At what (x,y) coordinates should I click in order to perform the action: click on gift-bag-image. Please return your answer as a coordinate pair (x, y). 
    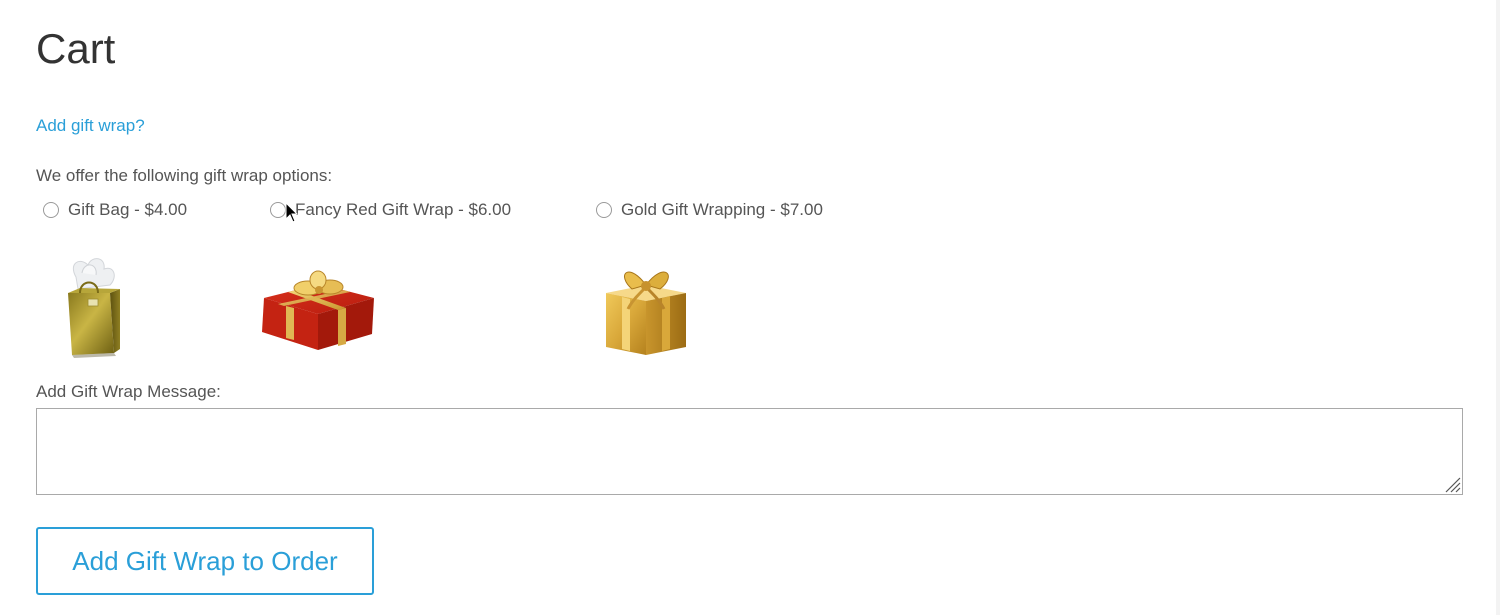
    Looking at the image, I should click on (94, 308).